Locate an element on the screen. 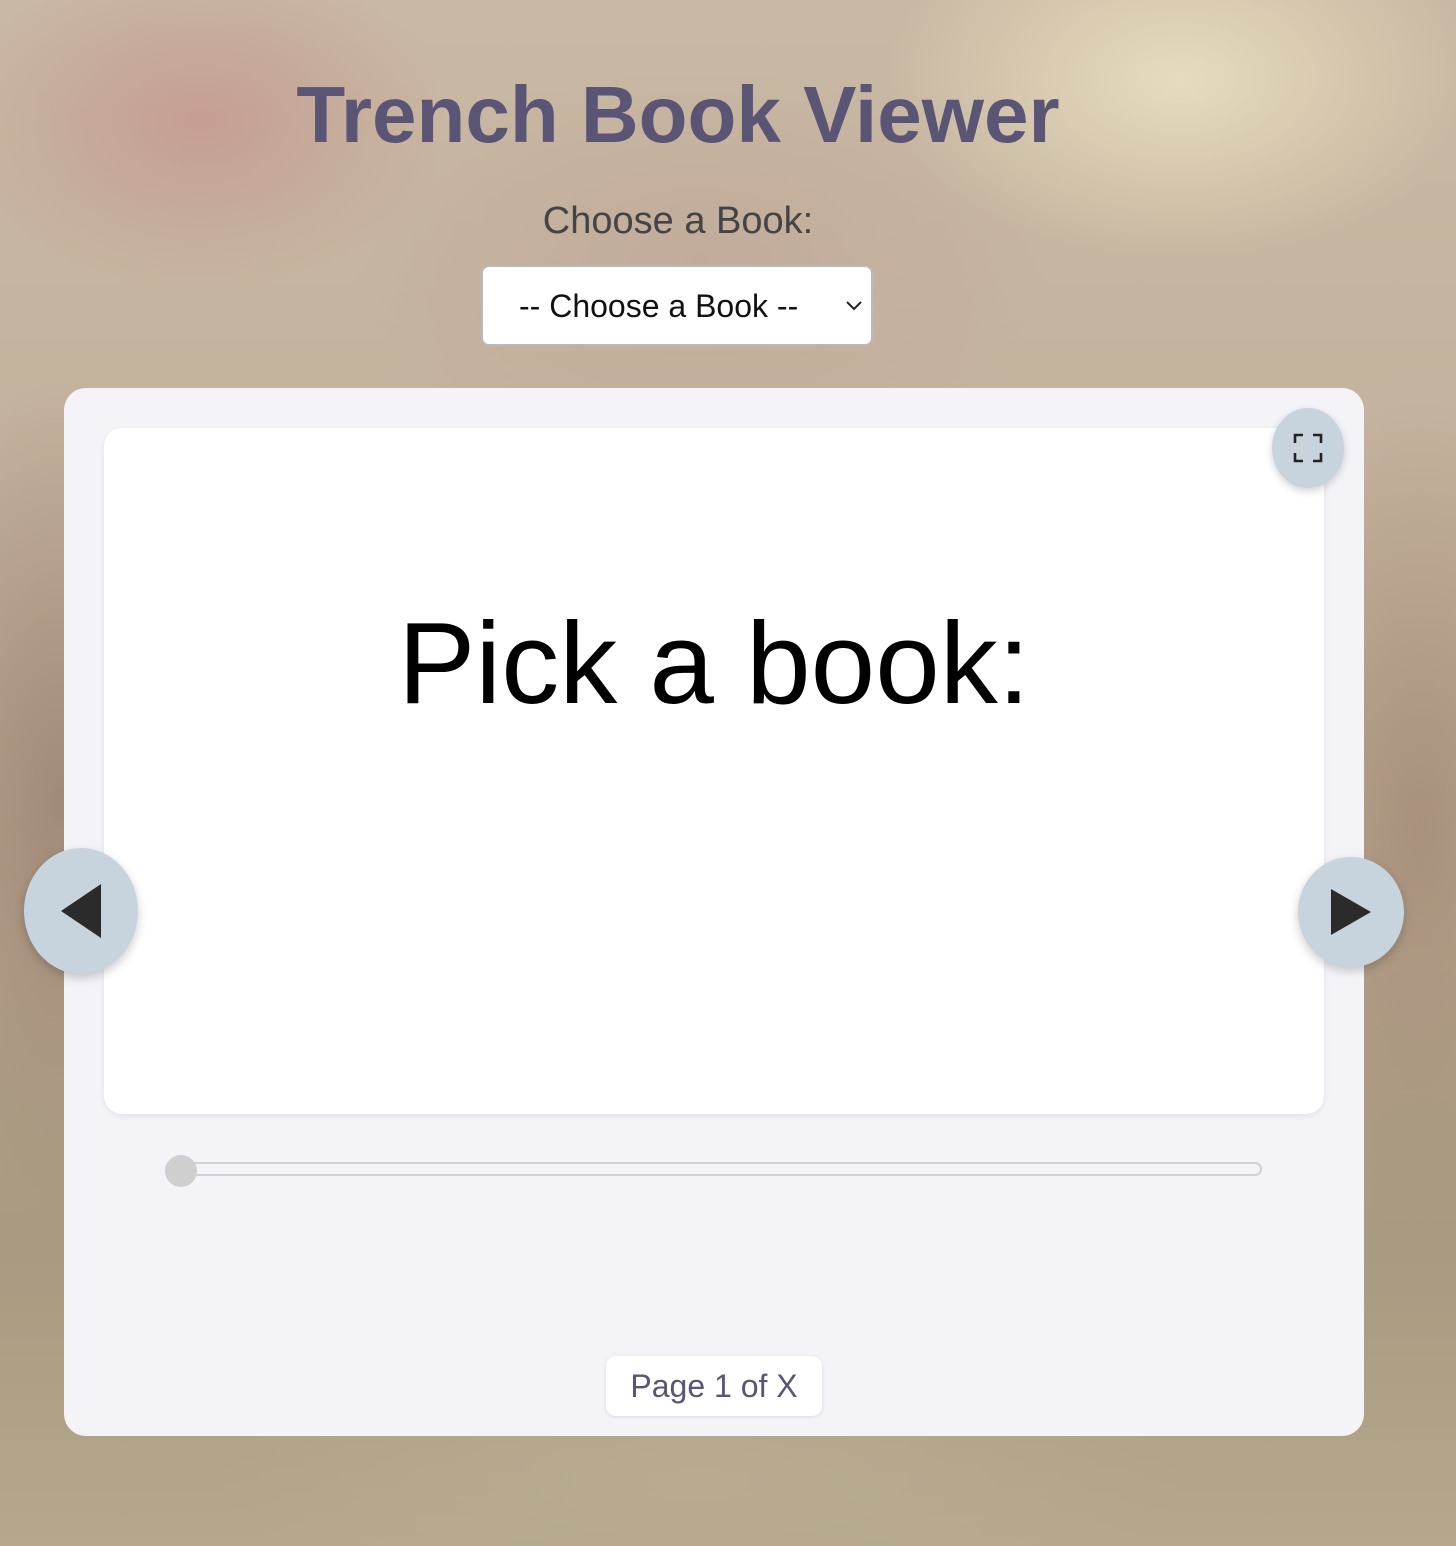 This screenshot has height=1546, width=1456. triangle-right-icon is located at coordinates (1351, 912).